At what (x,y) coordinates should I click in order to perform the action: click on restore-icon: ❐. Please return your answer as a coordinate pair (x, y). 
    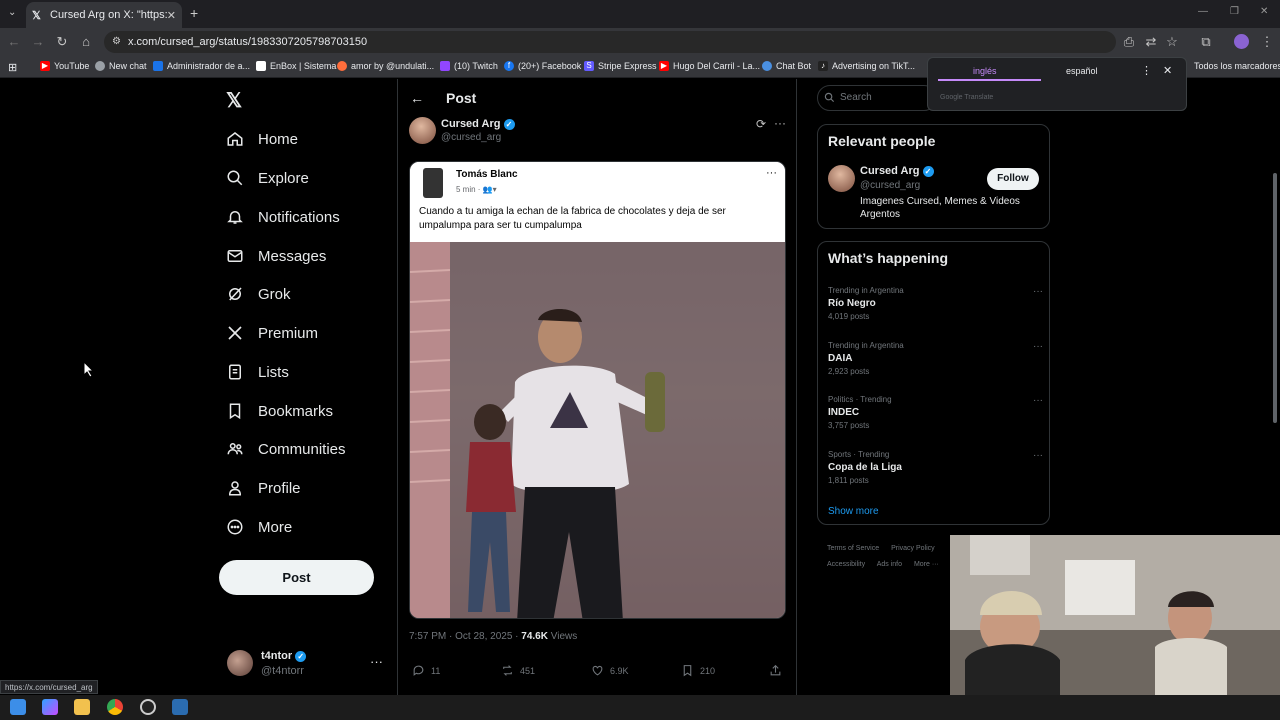
    Looking at the image, I should click on (1234, 11).